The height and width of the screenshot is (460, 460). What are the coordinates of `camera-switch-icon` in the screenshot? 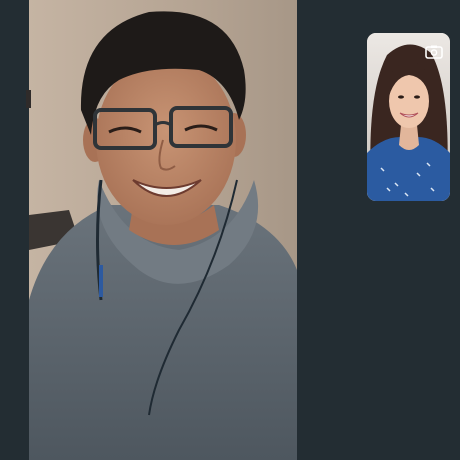 It's located at (434, 52).